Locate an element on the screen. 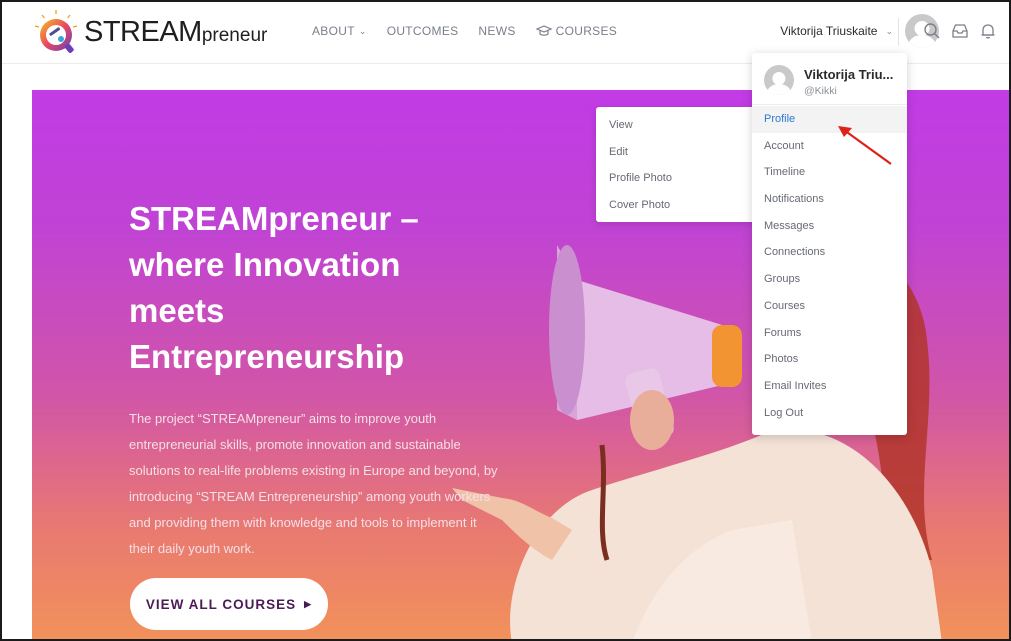 This screenshot has height=641, width=1011. nav-item-outcomes: OUTCOMES is located at coordinates (423, 31).